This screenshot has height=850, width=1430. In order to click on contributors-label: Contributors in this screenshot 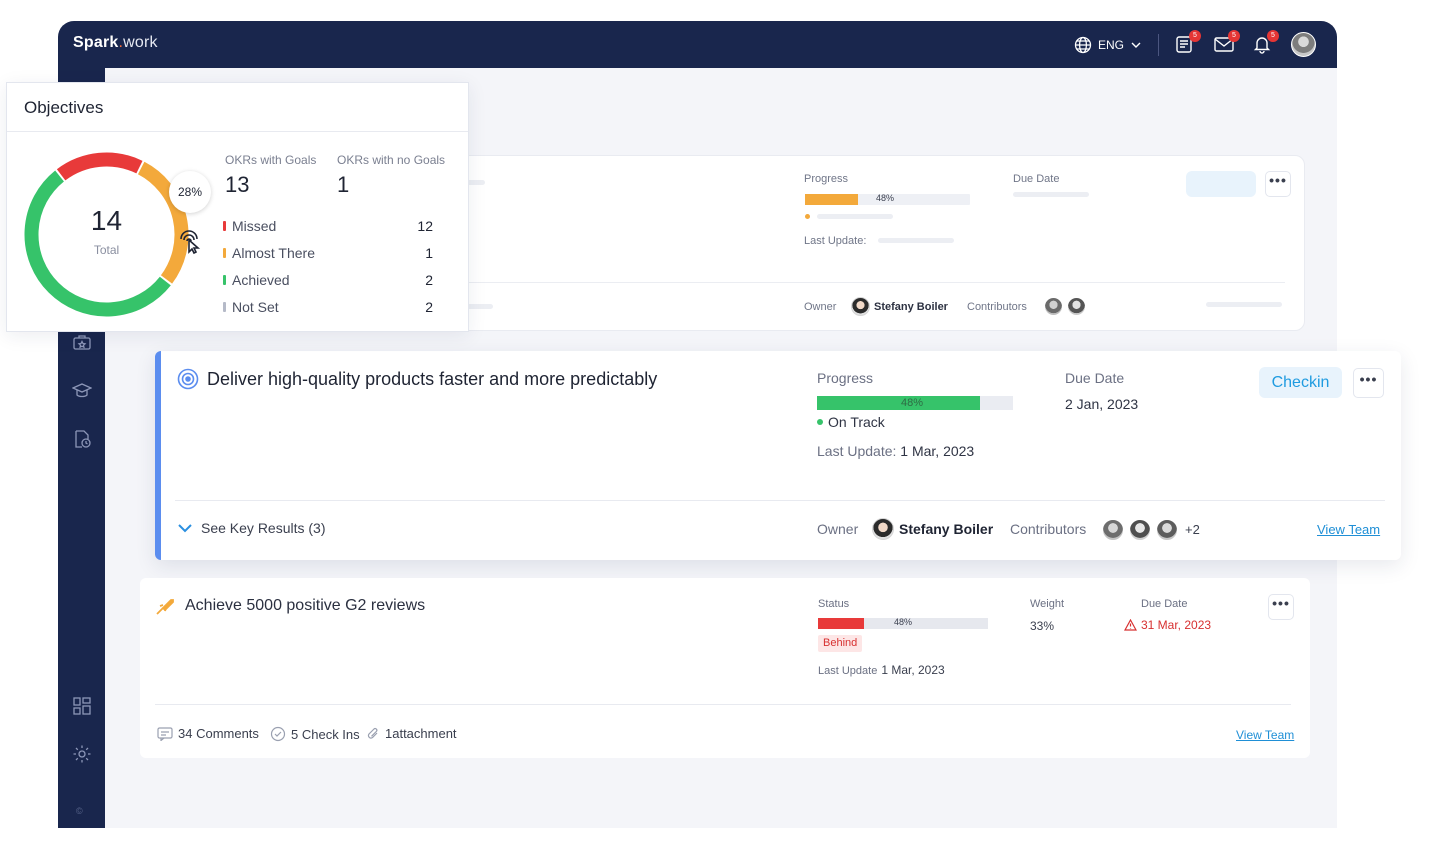, I will do `click(1048, 529)`.